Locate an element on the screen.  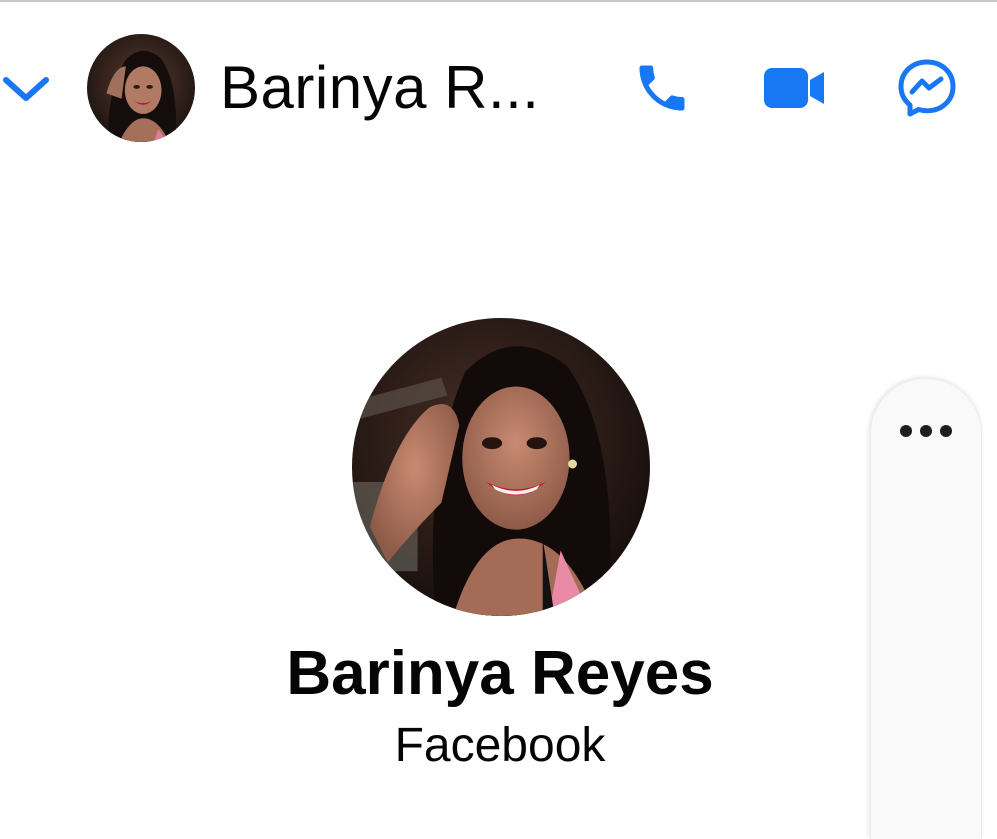
more-dots-icon is located at coordinates (926, 431).